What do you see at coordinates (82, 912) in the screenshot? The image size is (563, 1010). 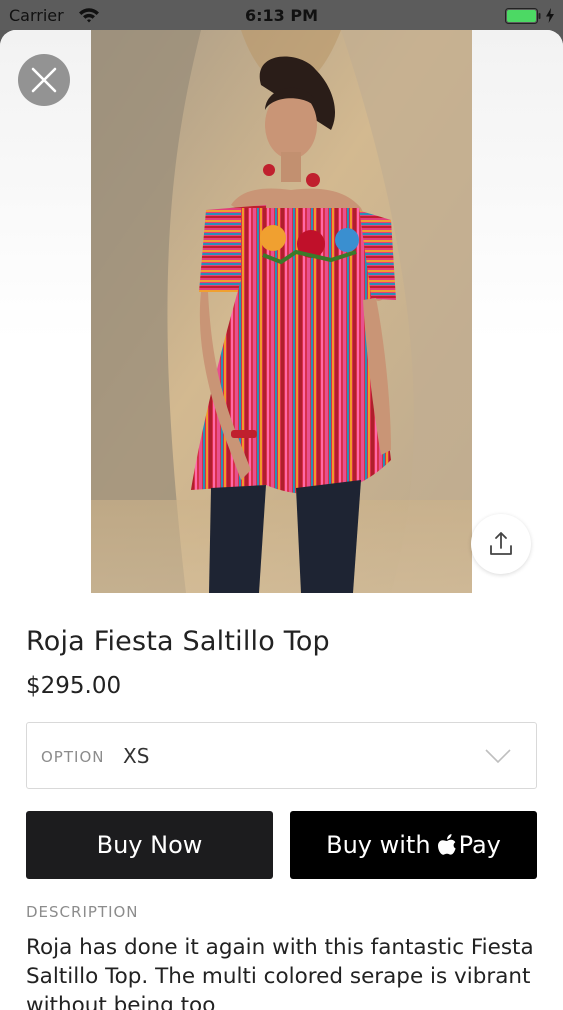 I see `description-heading: DESCRIPTION` at bounding box center [82, 912].